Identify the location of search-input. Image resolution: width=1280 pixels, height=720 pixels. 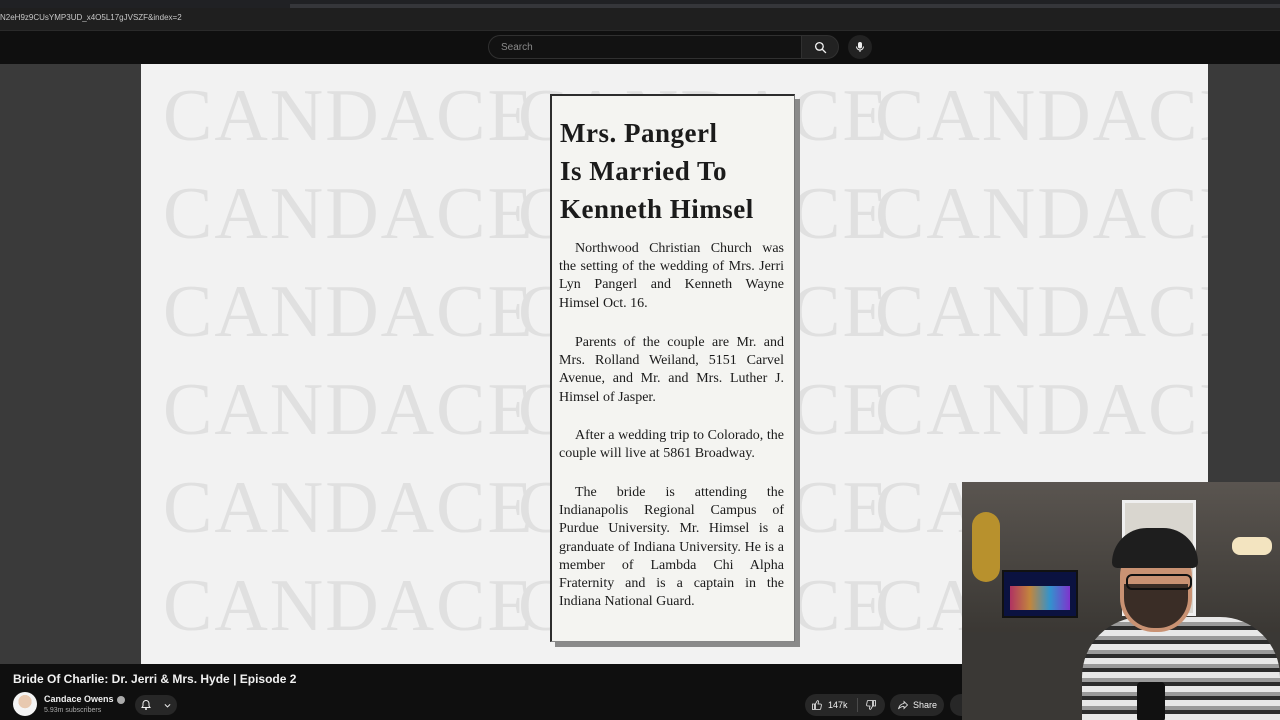
(646, 47).